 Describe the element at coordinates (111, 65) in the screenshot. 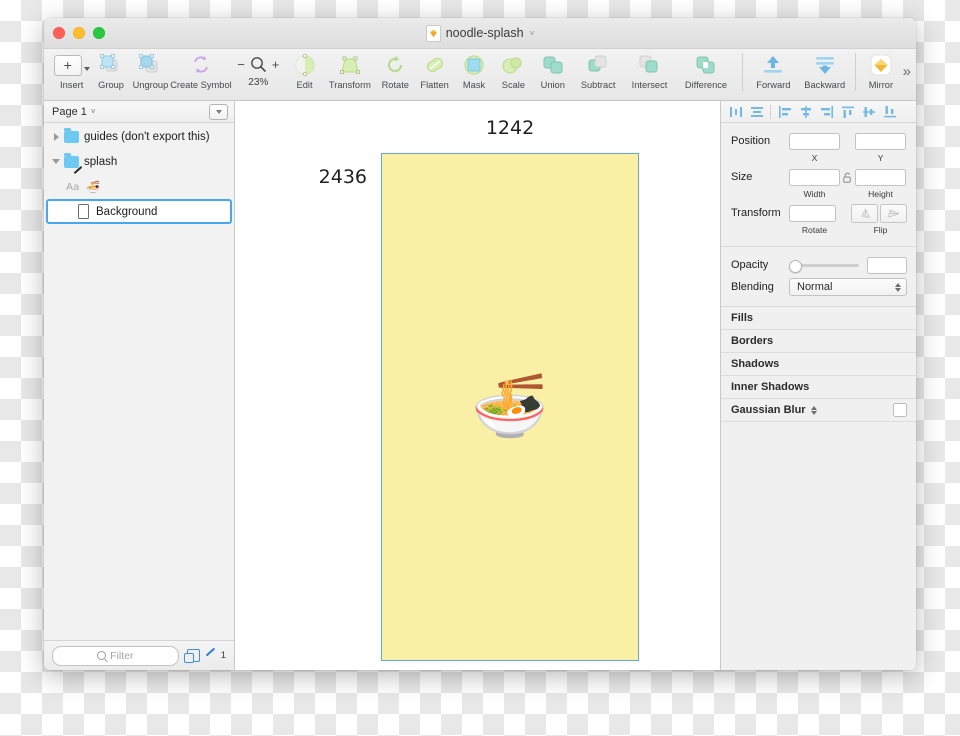

I see `group-icon` at that location.